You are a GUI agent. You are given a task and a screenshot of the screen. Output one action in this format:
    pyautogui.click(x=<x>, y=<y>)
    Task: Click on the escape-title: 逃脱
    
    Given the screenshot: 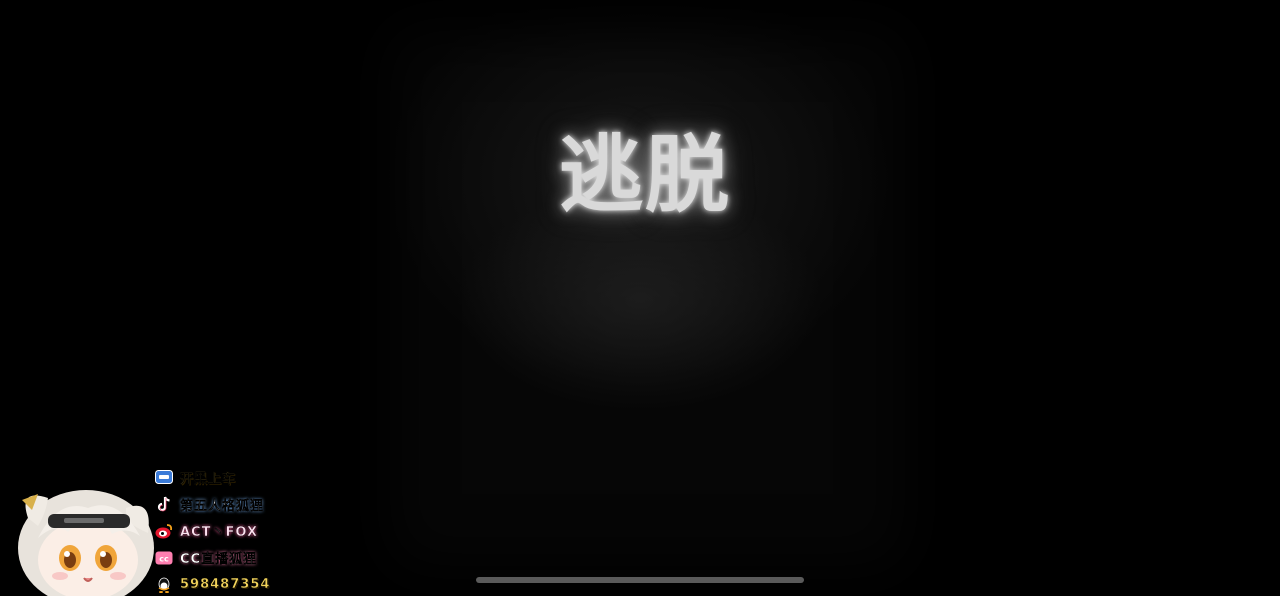 What is the action you would take?
    pyautogui.click(x=644, y=174)
    